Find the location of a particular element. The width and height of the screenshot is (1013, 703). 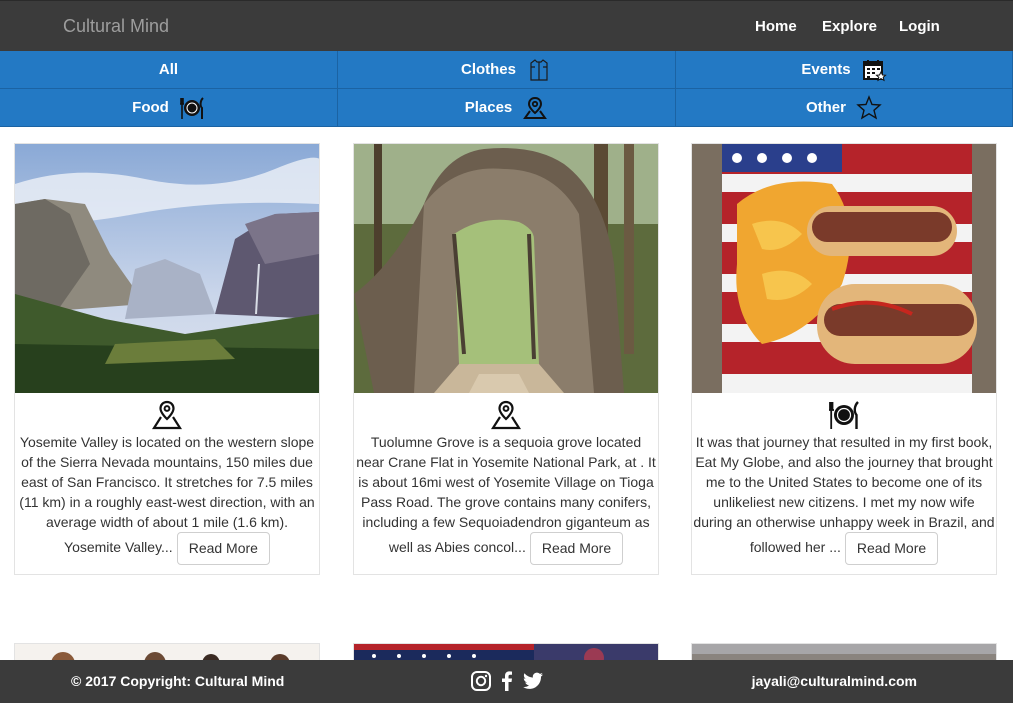

category-places-button: Places is located at coordinates (507, 108).